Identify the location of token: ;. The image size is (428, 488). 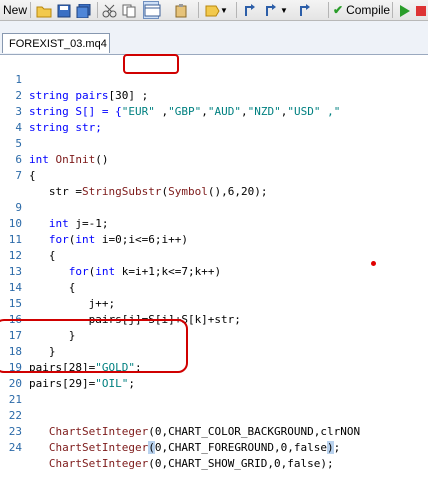
(337, 447).